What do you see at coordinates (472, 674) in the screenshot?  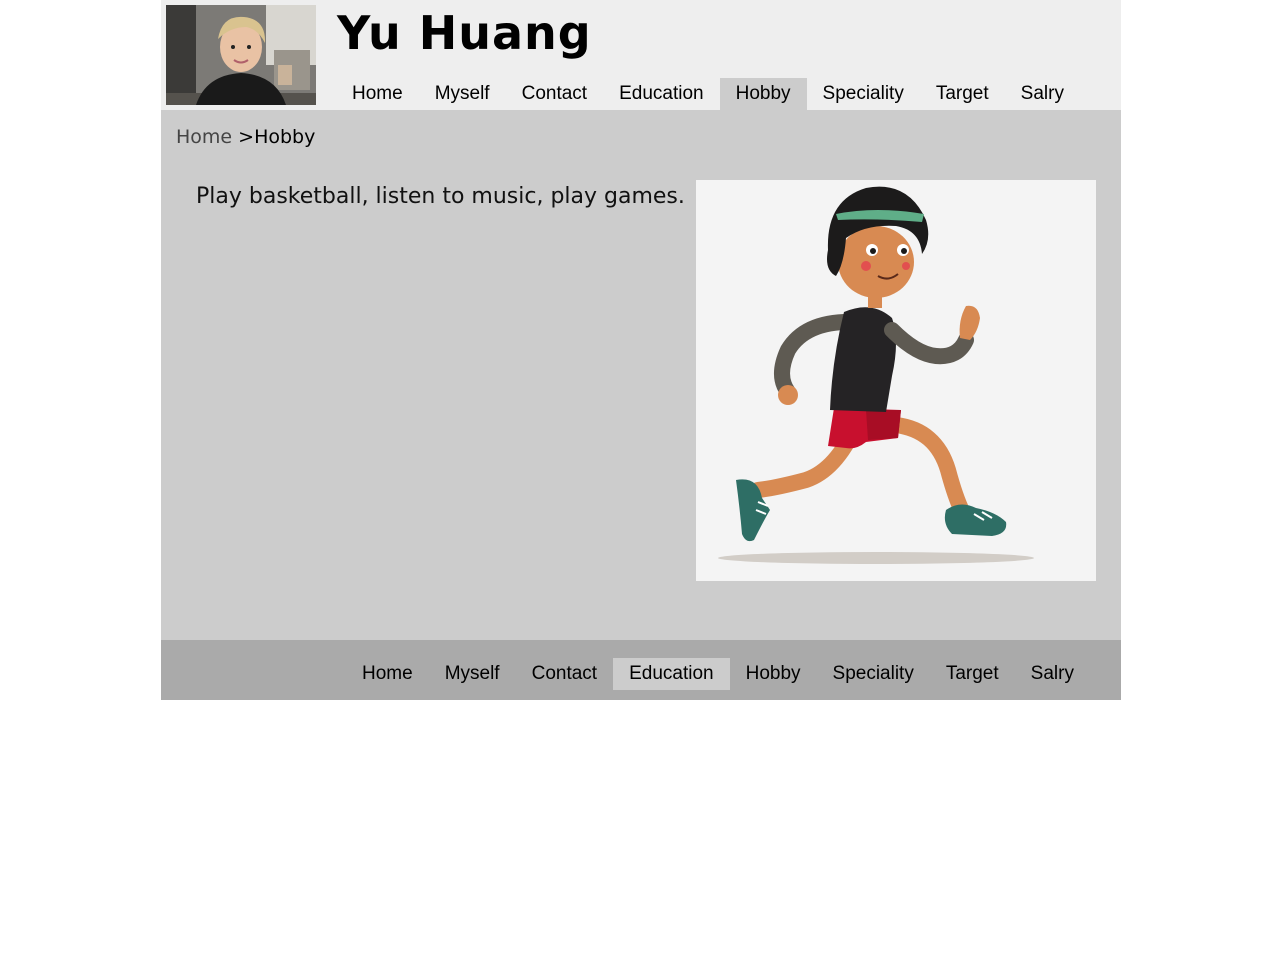 I see `bottom-nav-myself: Myself` at bounding box center [472, 674].